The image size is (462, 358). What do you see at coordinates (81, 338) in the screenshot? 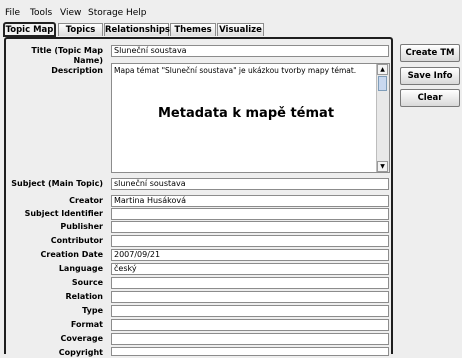
I see `coverage-label: Coverage` at bounding box center [81, 338].